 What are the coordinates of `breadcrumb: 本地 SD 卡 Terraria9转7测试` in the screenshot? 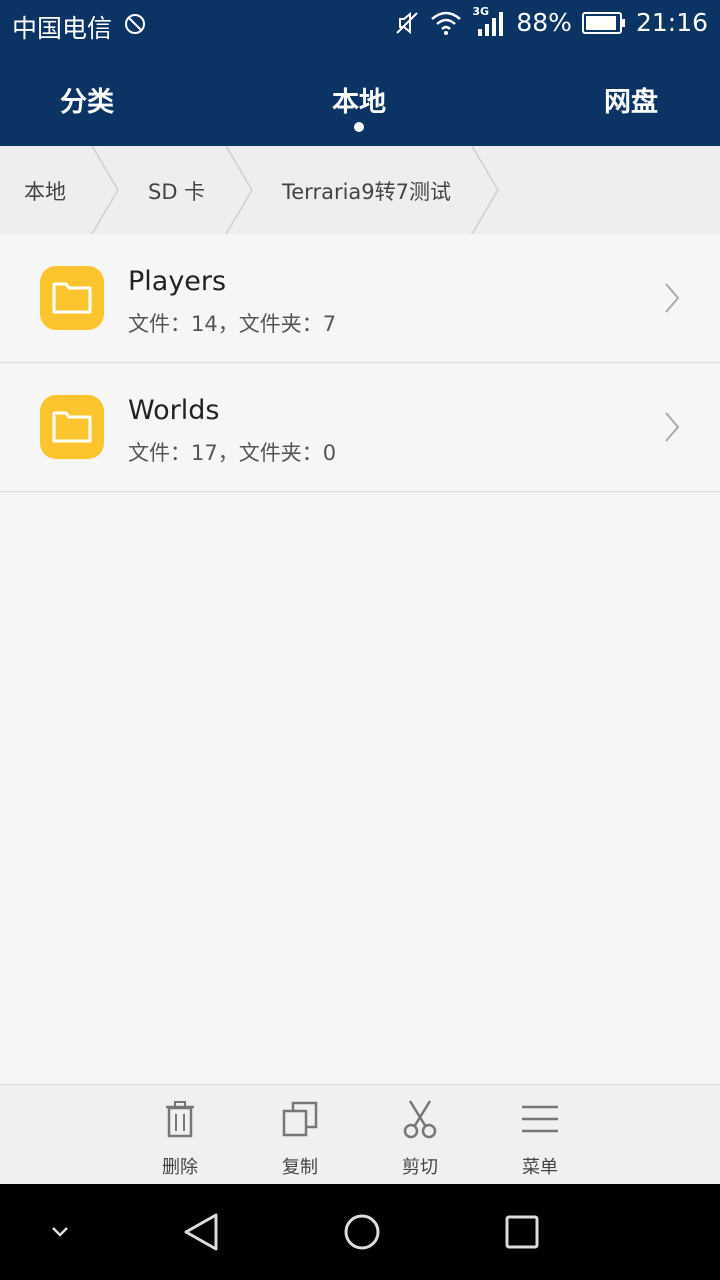 It's located at (360, 190).